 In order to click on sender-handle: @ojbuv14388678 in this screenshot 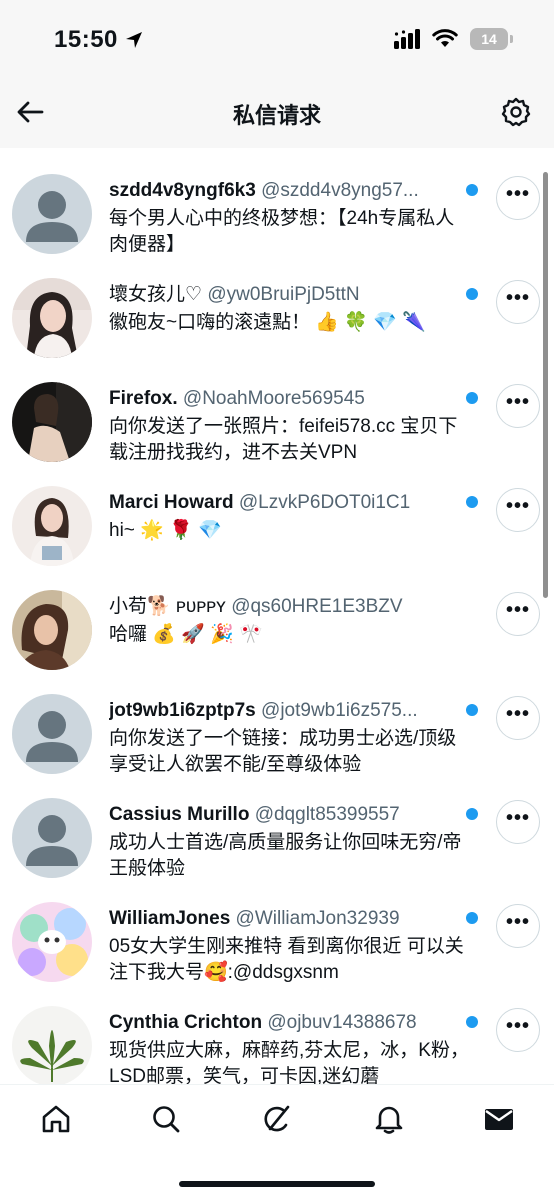, I will do `click(342, 1022)`.